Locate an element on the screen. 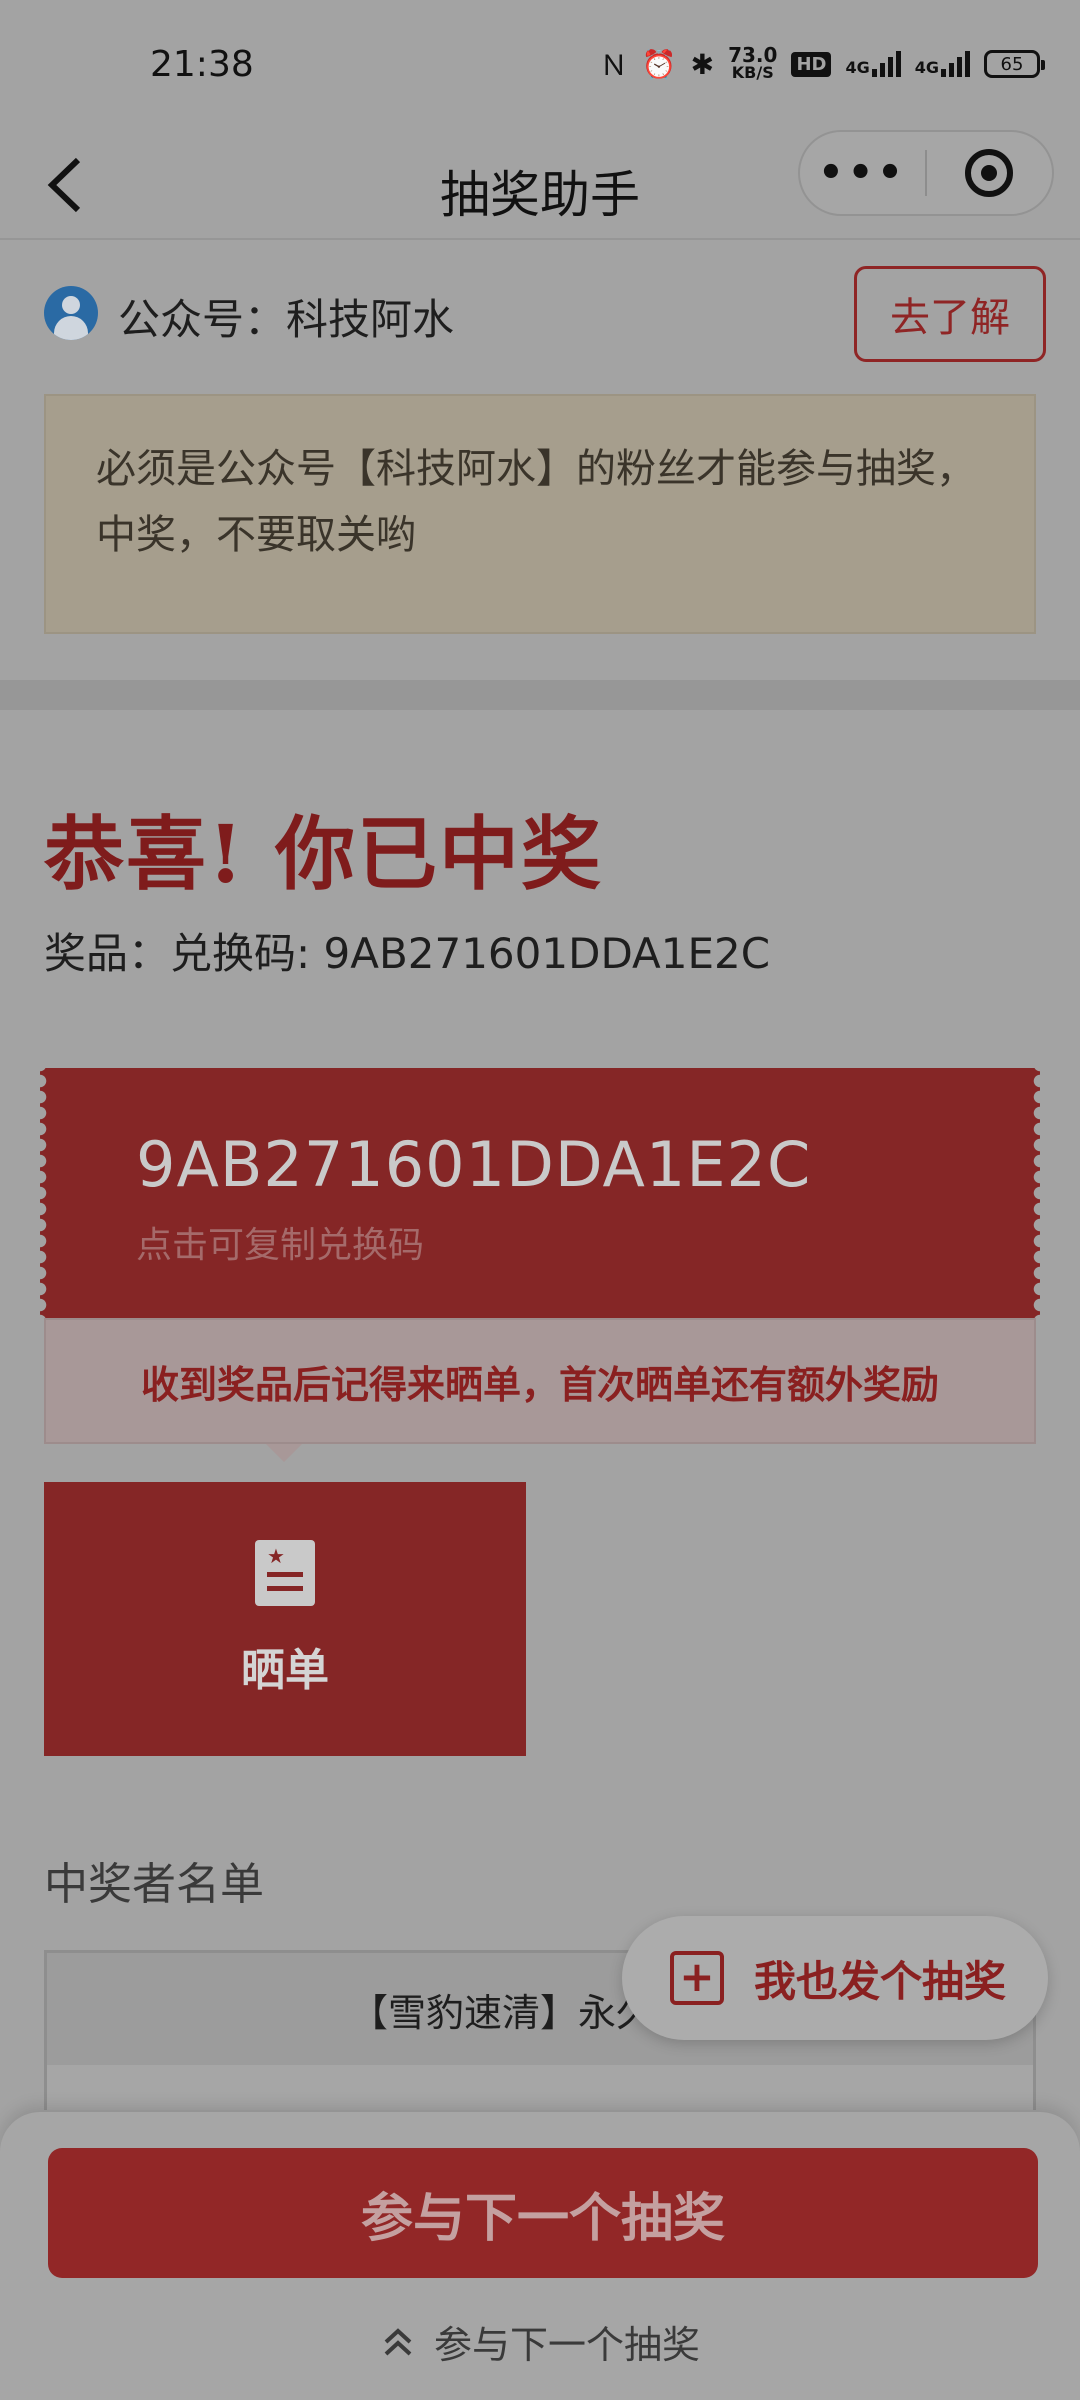 This screenshot has width=1080, height=2400. redeem-code-ticket: 9AB271601DDA1E2C 点击可复制兑换码 is located at coordinates (540, 1193).